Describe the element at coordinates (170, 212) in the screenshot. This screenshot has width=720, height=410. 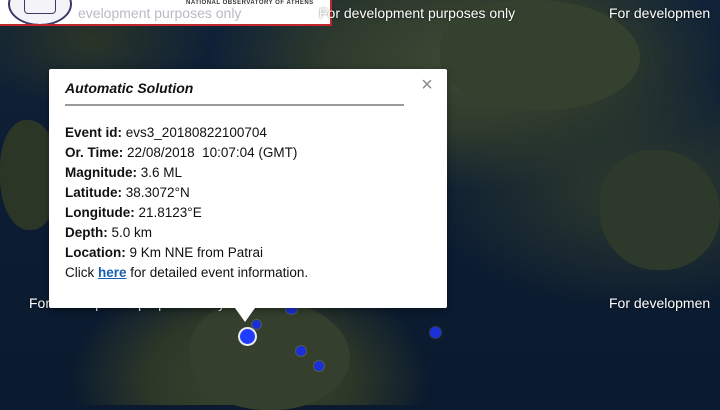
I see `longitude-value: 21.8123°E` at that location.